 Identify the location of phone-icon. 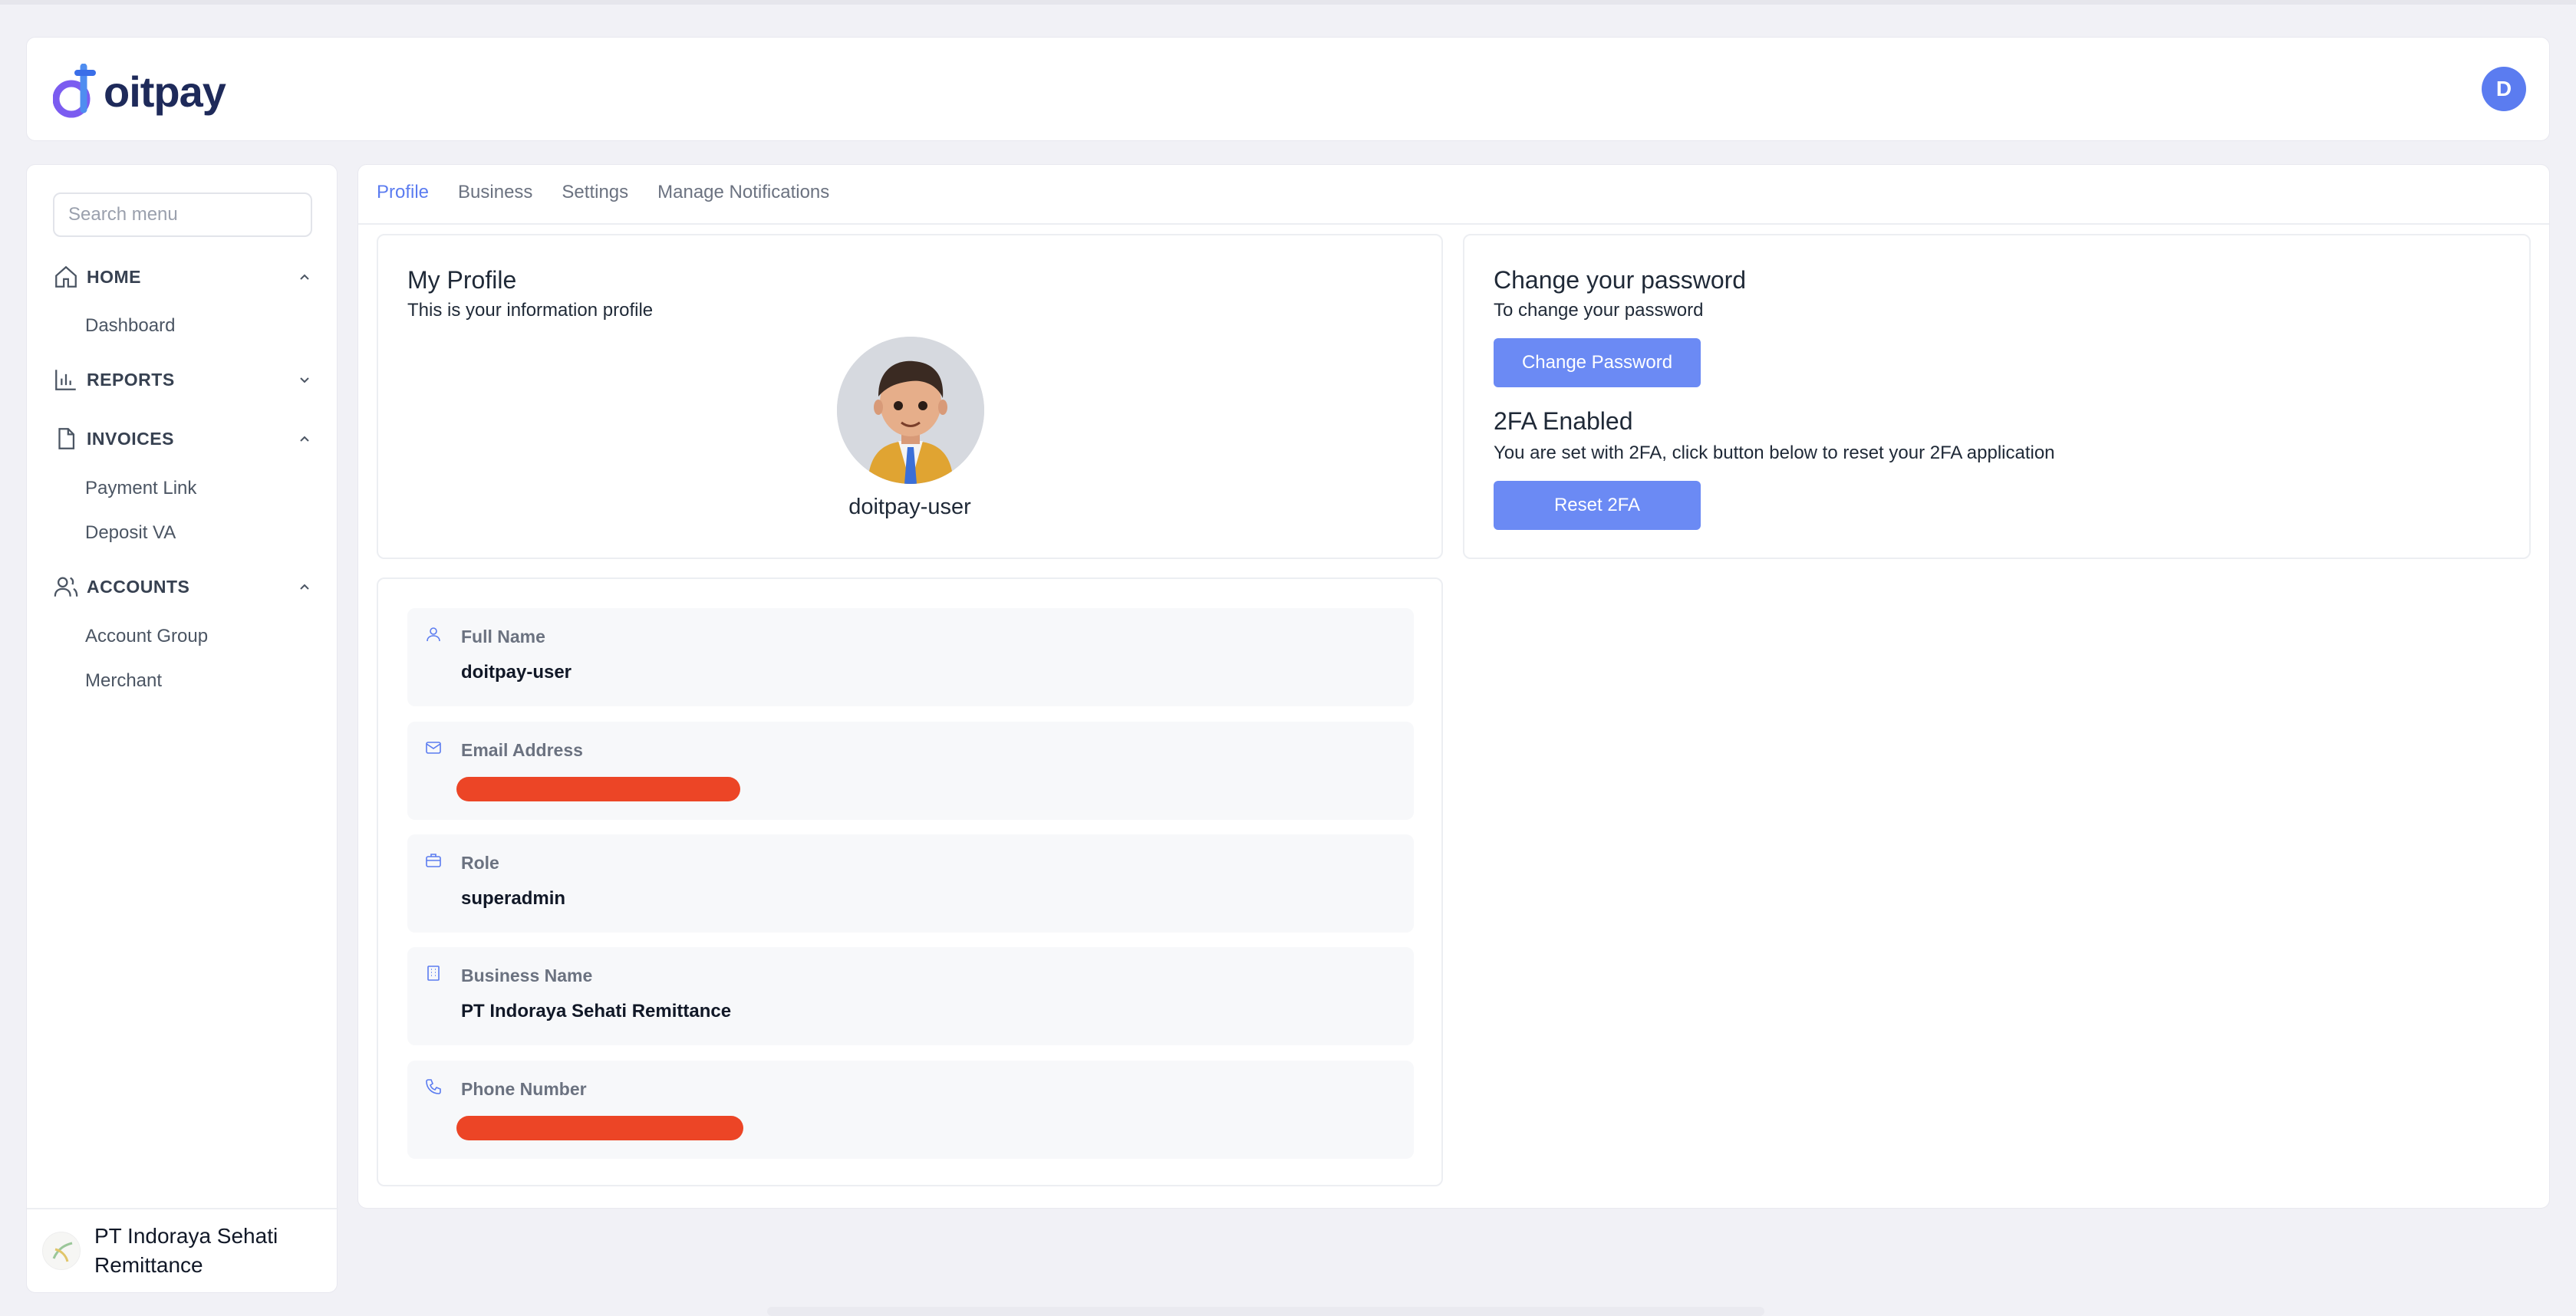
(433, 1086).